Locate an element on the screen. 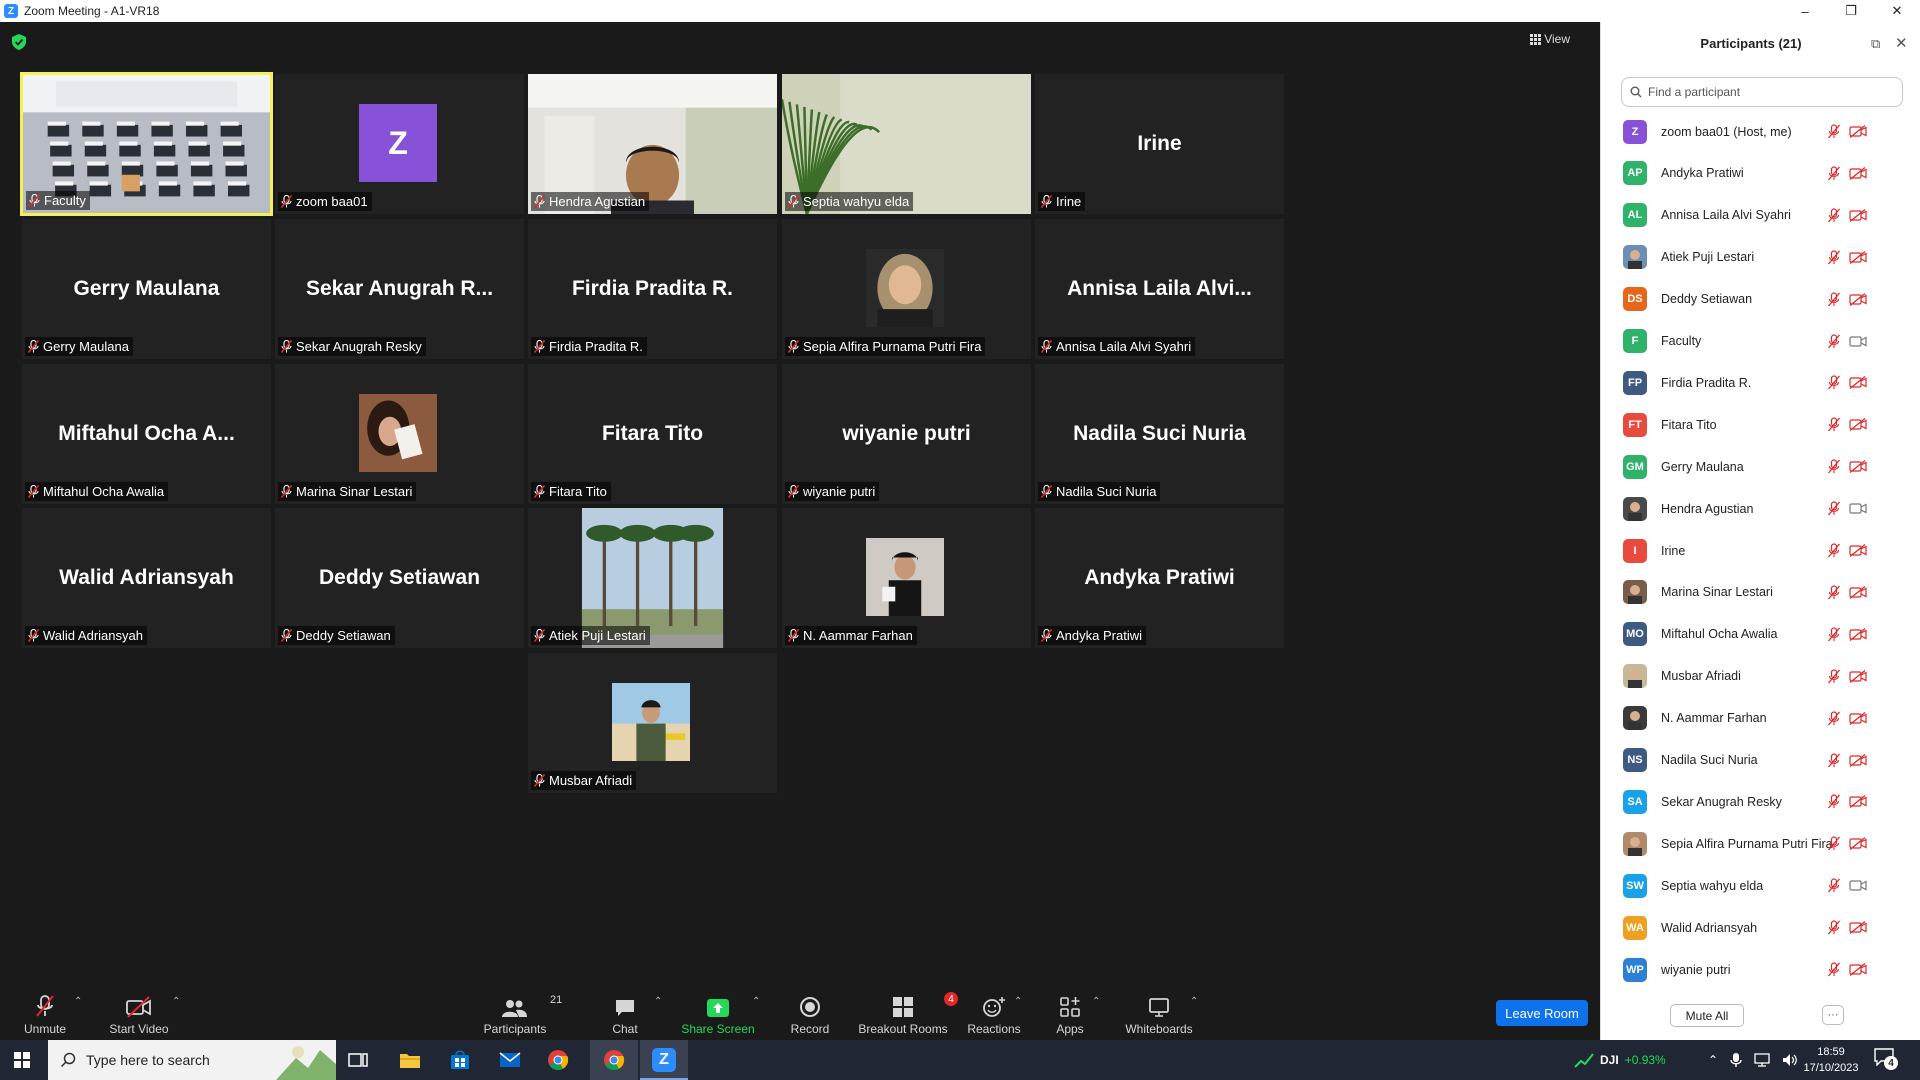 This screenshot has height=1080, width=1920. participant-row: FT Fitara Tito is located at coordinates (1760, 424).